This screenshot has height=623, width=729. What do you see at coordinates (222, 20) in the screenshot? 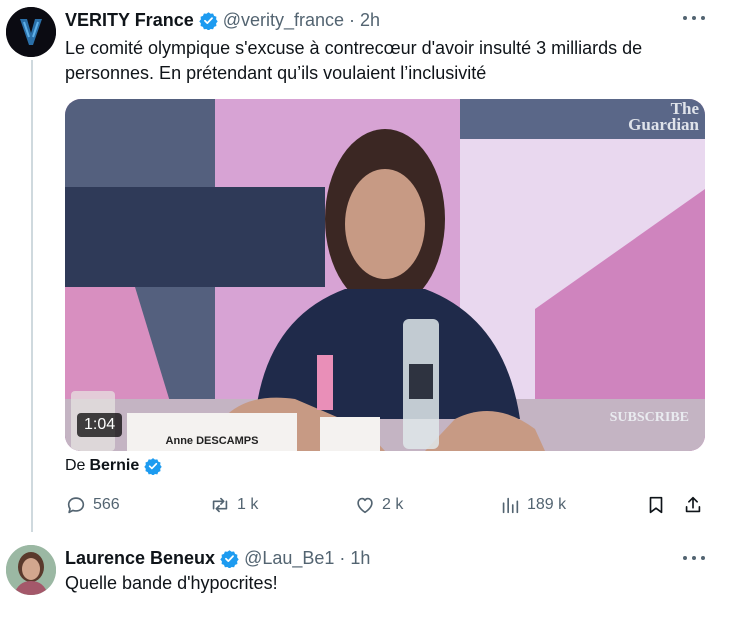
I see `tweet-header: VERITY France @verity_france · 2h` at bounding box center [222, 20].